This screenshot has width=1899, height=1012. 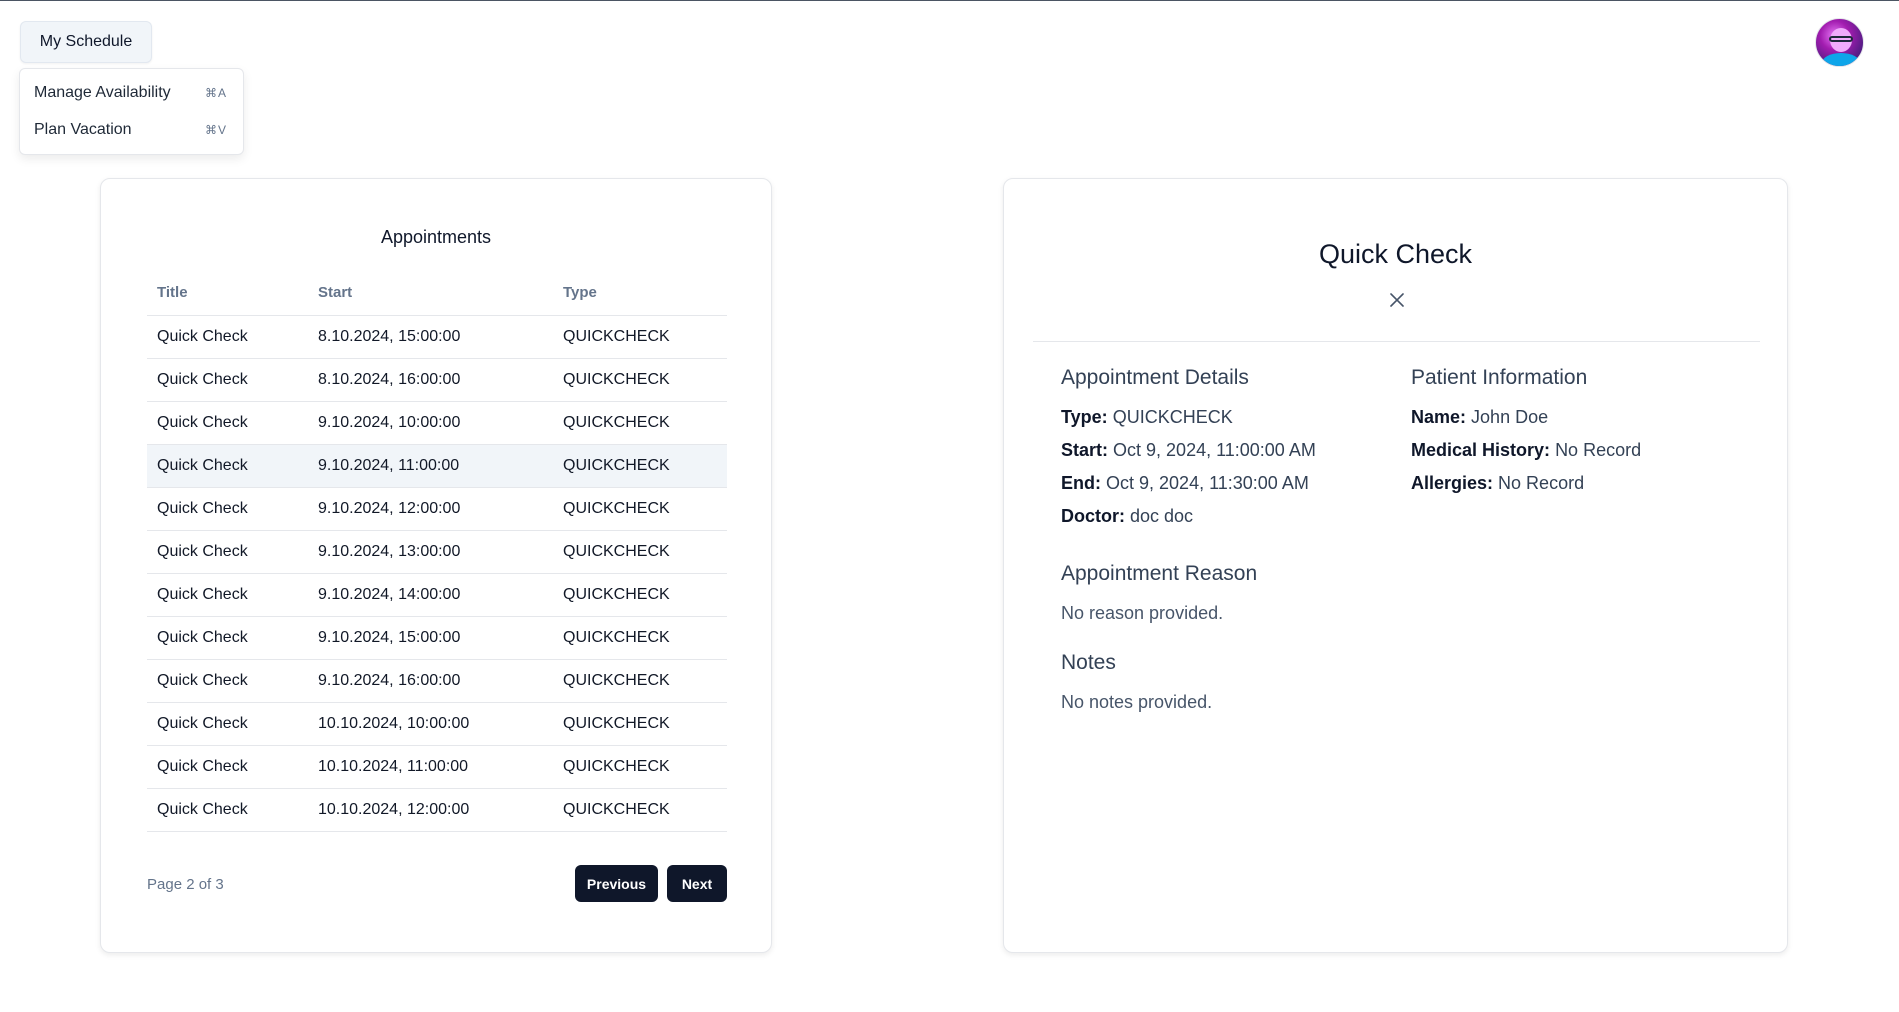 I want to click on close-icon, so click(x=1397, y=300).